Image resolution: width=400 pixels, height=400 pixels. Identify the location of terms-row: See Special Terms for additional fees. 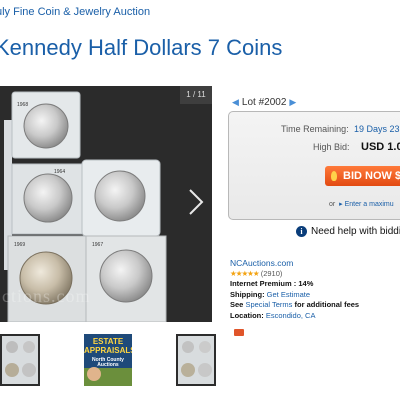
(294, 305).